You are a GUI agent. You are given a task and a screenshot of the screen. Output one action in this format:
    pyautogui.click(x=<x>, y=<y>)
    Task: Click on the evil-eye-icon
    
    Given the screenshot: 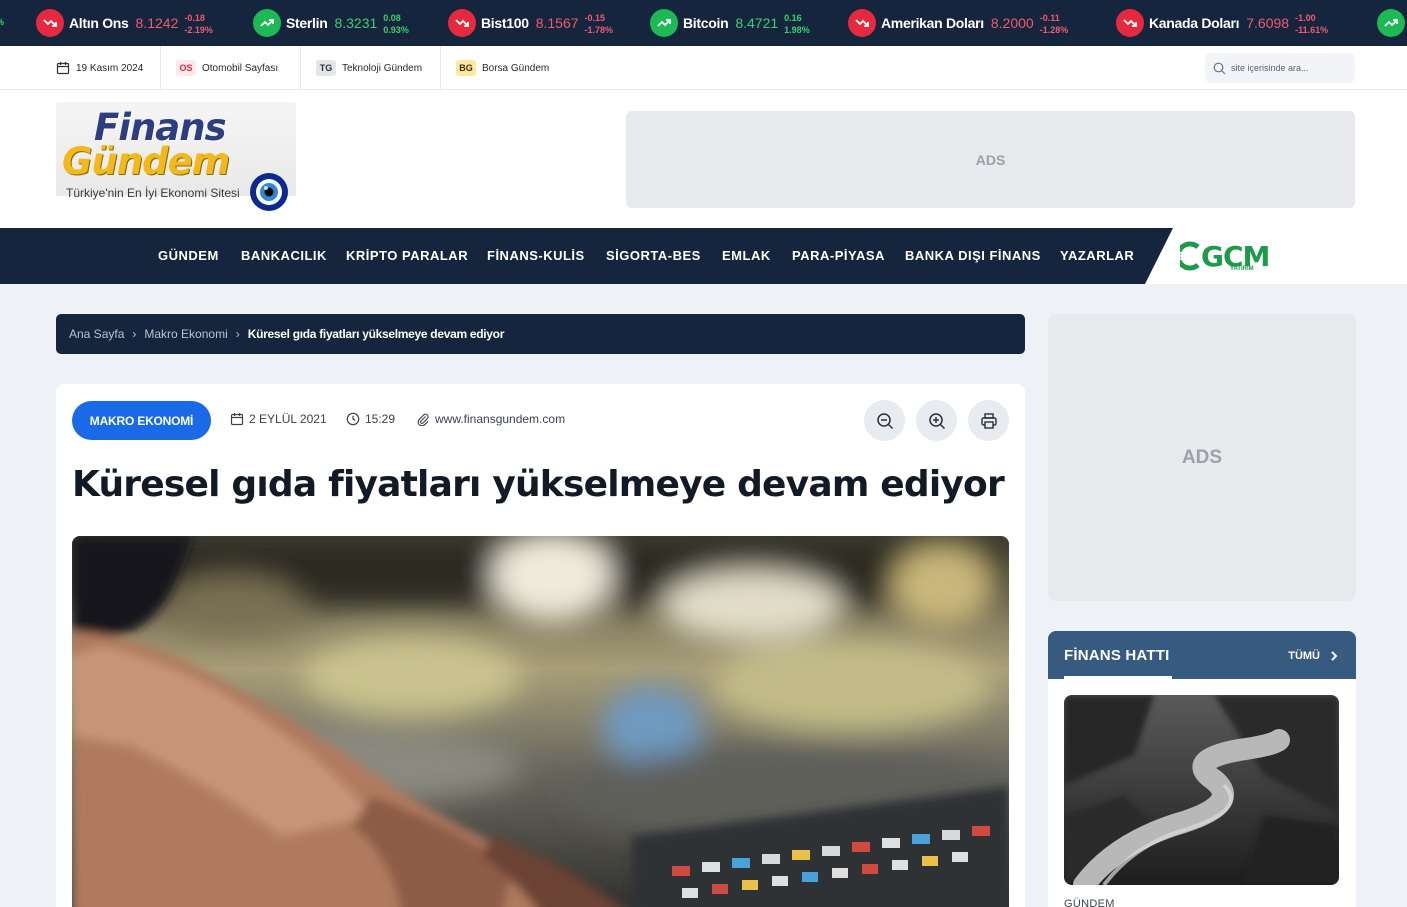 What is the action you would take?
    pyautogui.click(x=269, y=192)
    